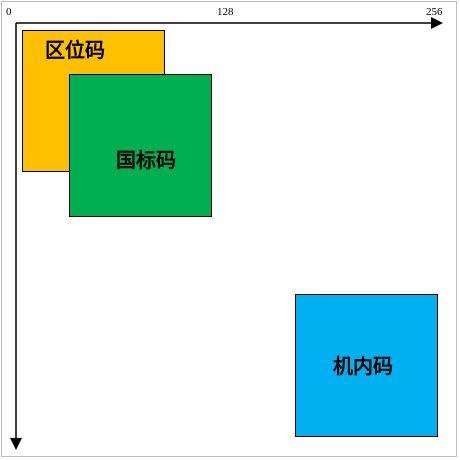 The height and width of the screenshot is (460, 460). I want to click on guobiao-code-box: 国标码, so click(140, 145).